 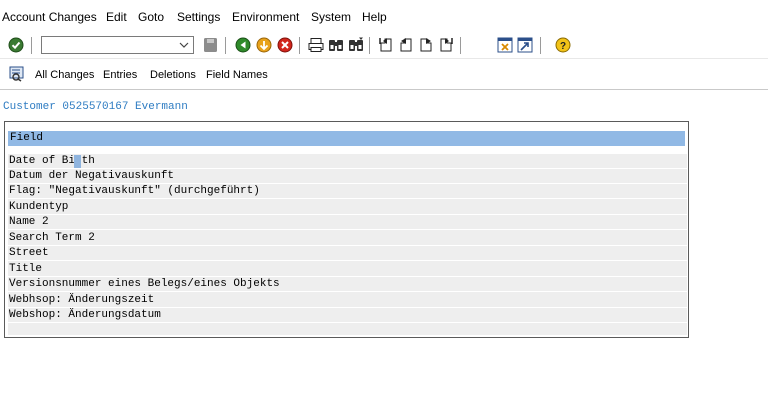 What do you see at coordinates (347, 300) in the screenshot?
I see `list-item: Webhsop: Änderungszeit` at bounding box center [347, 300].